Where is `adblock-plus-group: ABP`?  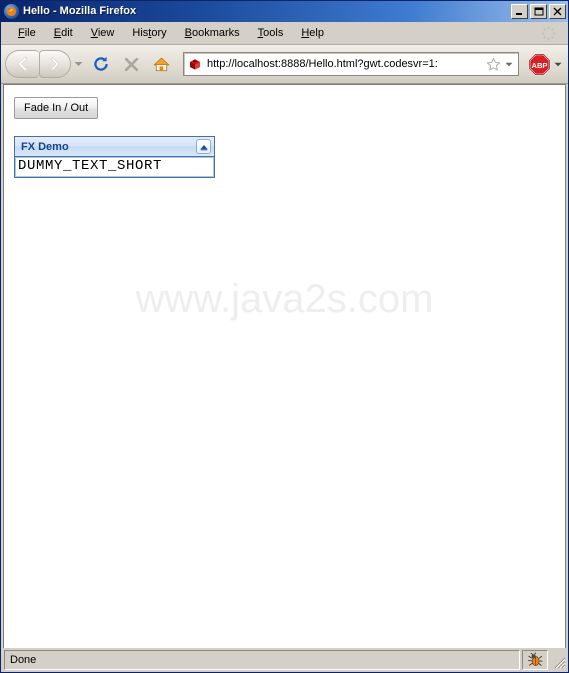
adblock-plus-group: ABP is located at coordinates (544, 64).